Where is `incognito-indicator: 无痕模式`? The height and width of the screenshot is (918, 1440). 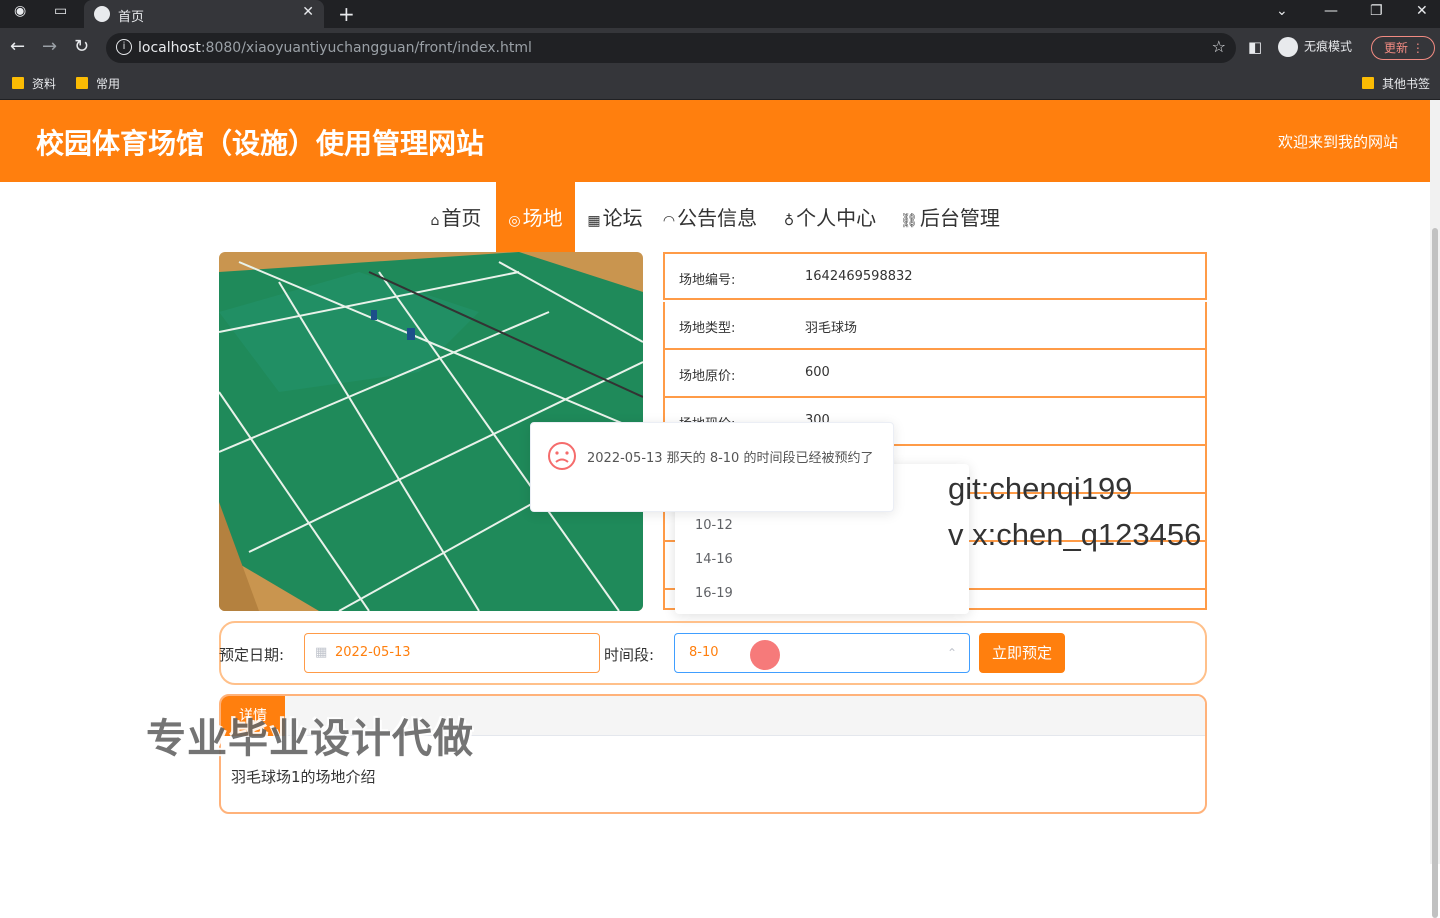
incognito-indicator: 无痕模式 is located at coordinates (1315, 47).